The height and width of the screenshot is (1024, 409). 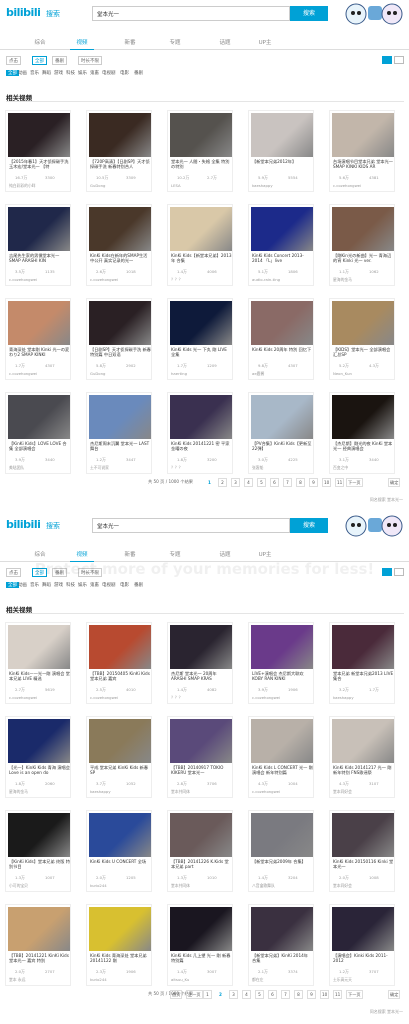 I want to click on uploader-name: GuDong, so click(x=121, y=186).